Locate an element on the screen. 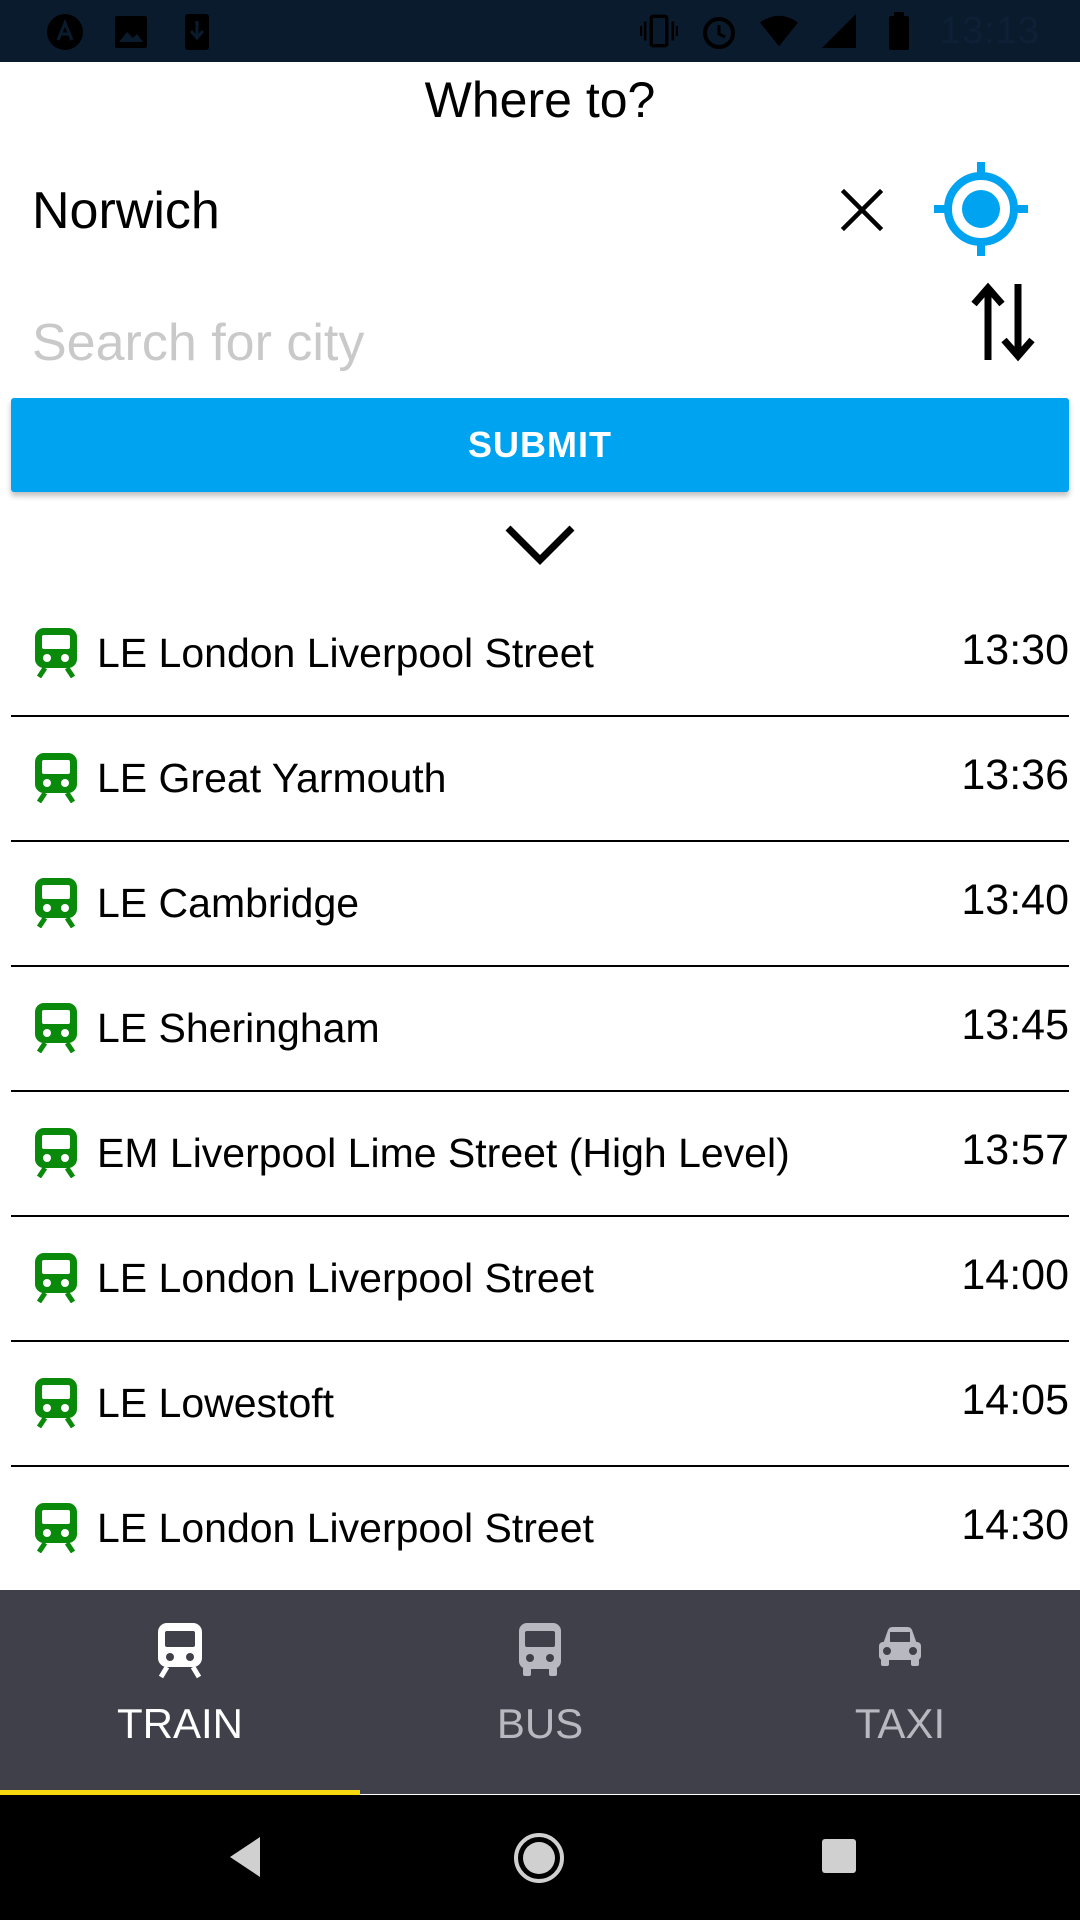 The height and width of the screenshot is (1920, 1080). crosshair-location-icon is located at coordinates (981, 209).